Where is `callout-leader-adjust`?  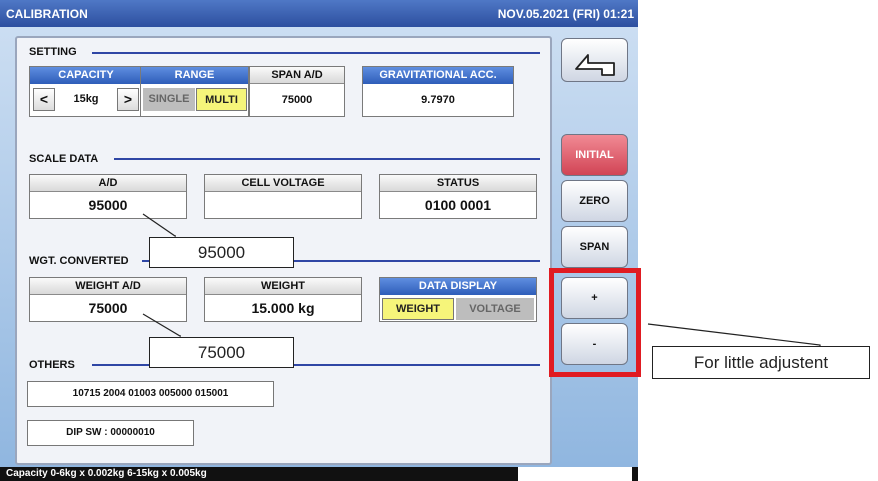 callout-leader-adjust is located at coordinates (734, 334).